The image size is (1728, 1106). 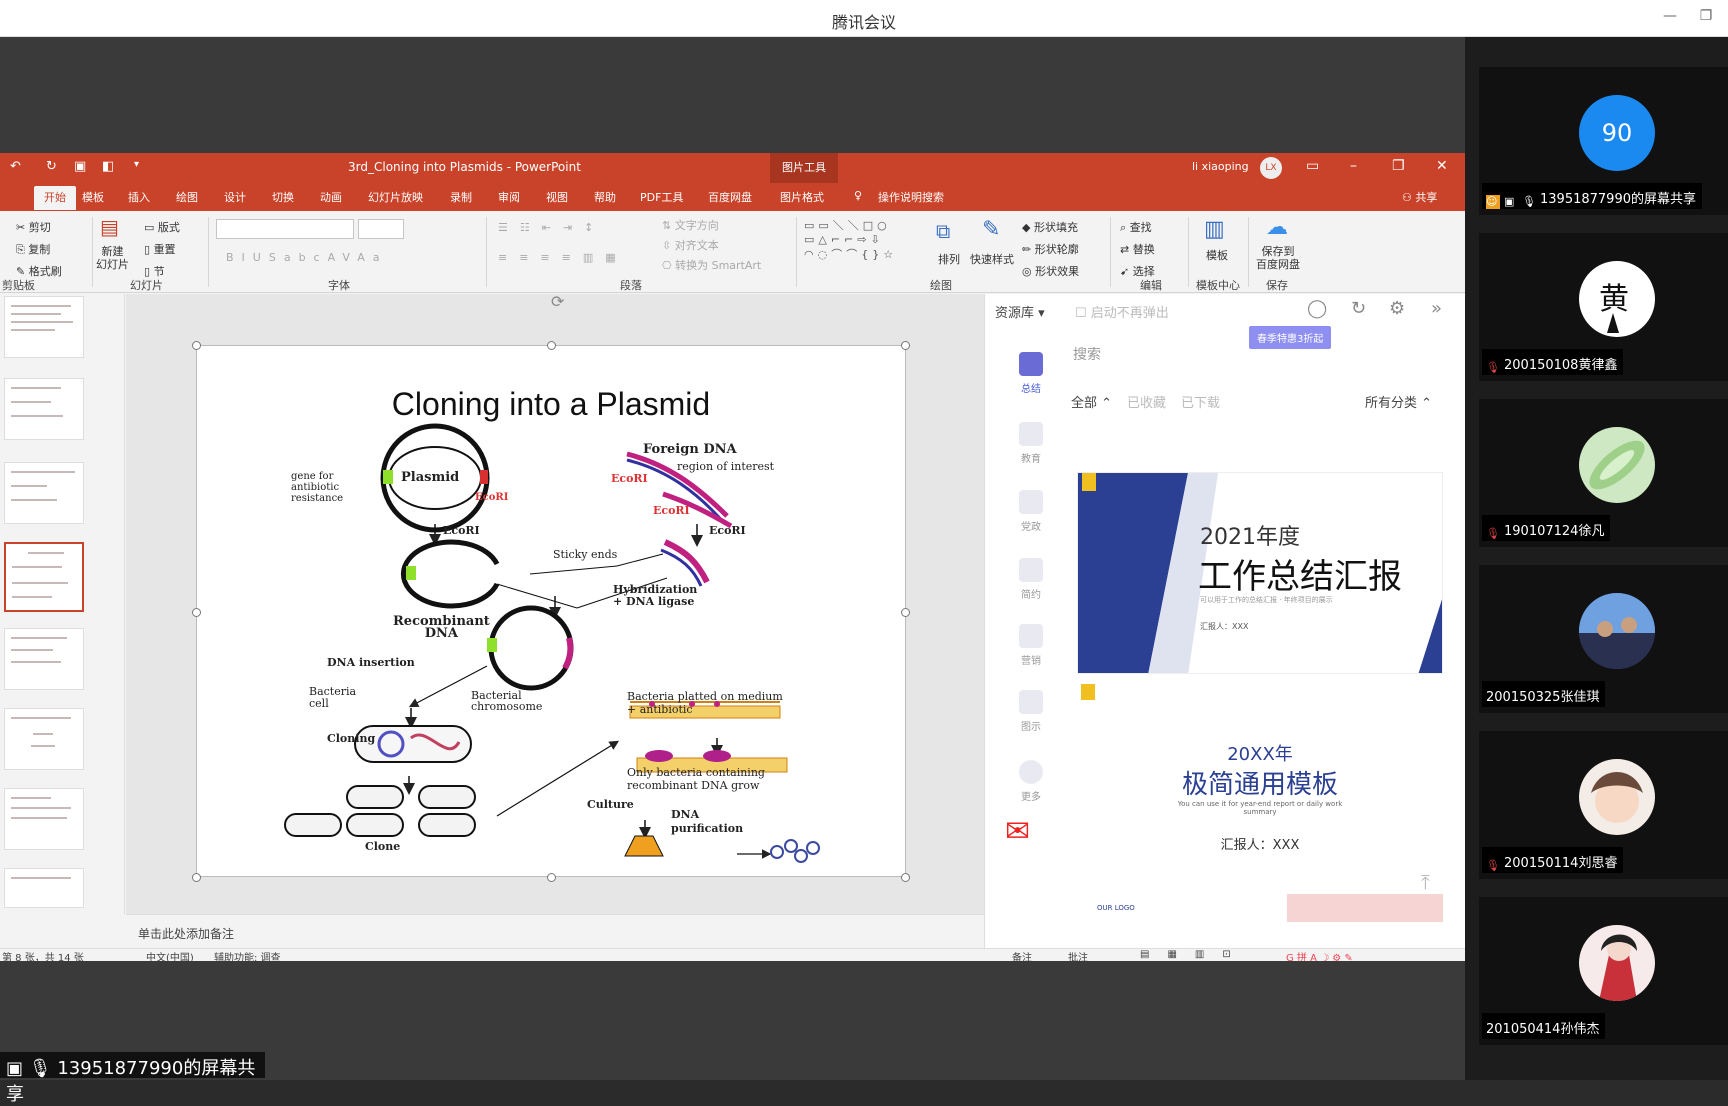 I want to click on tab-insert: 插入, so click(x=139, y=197).